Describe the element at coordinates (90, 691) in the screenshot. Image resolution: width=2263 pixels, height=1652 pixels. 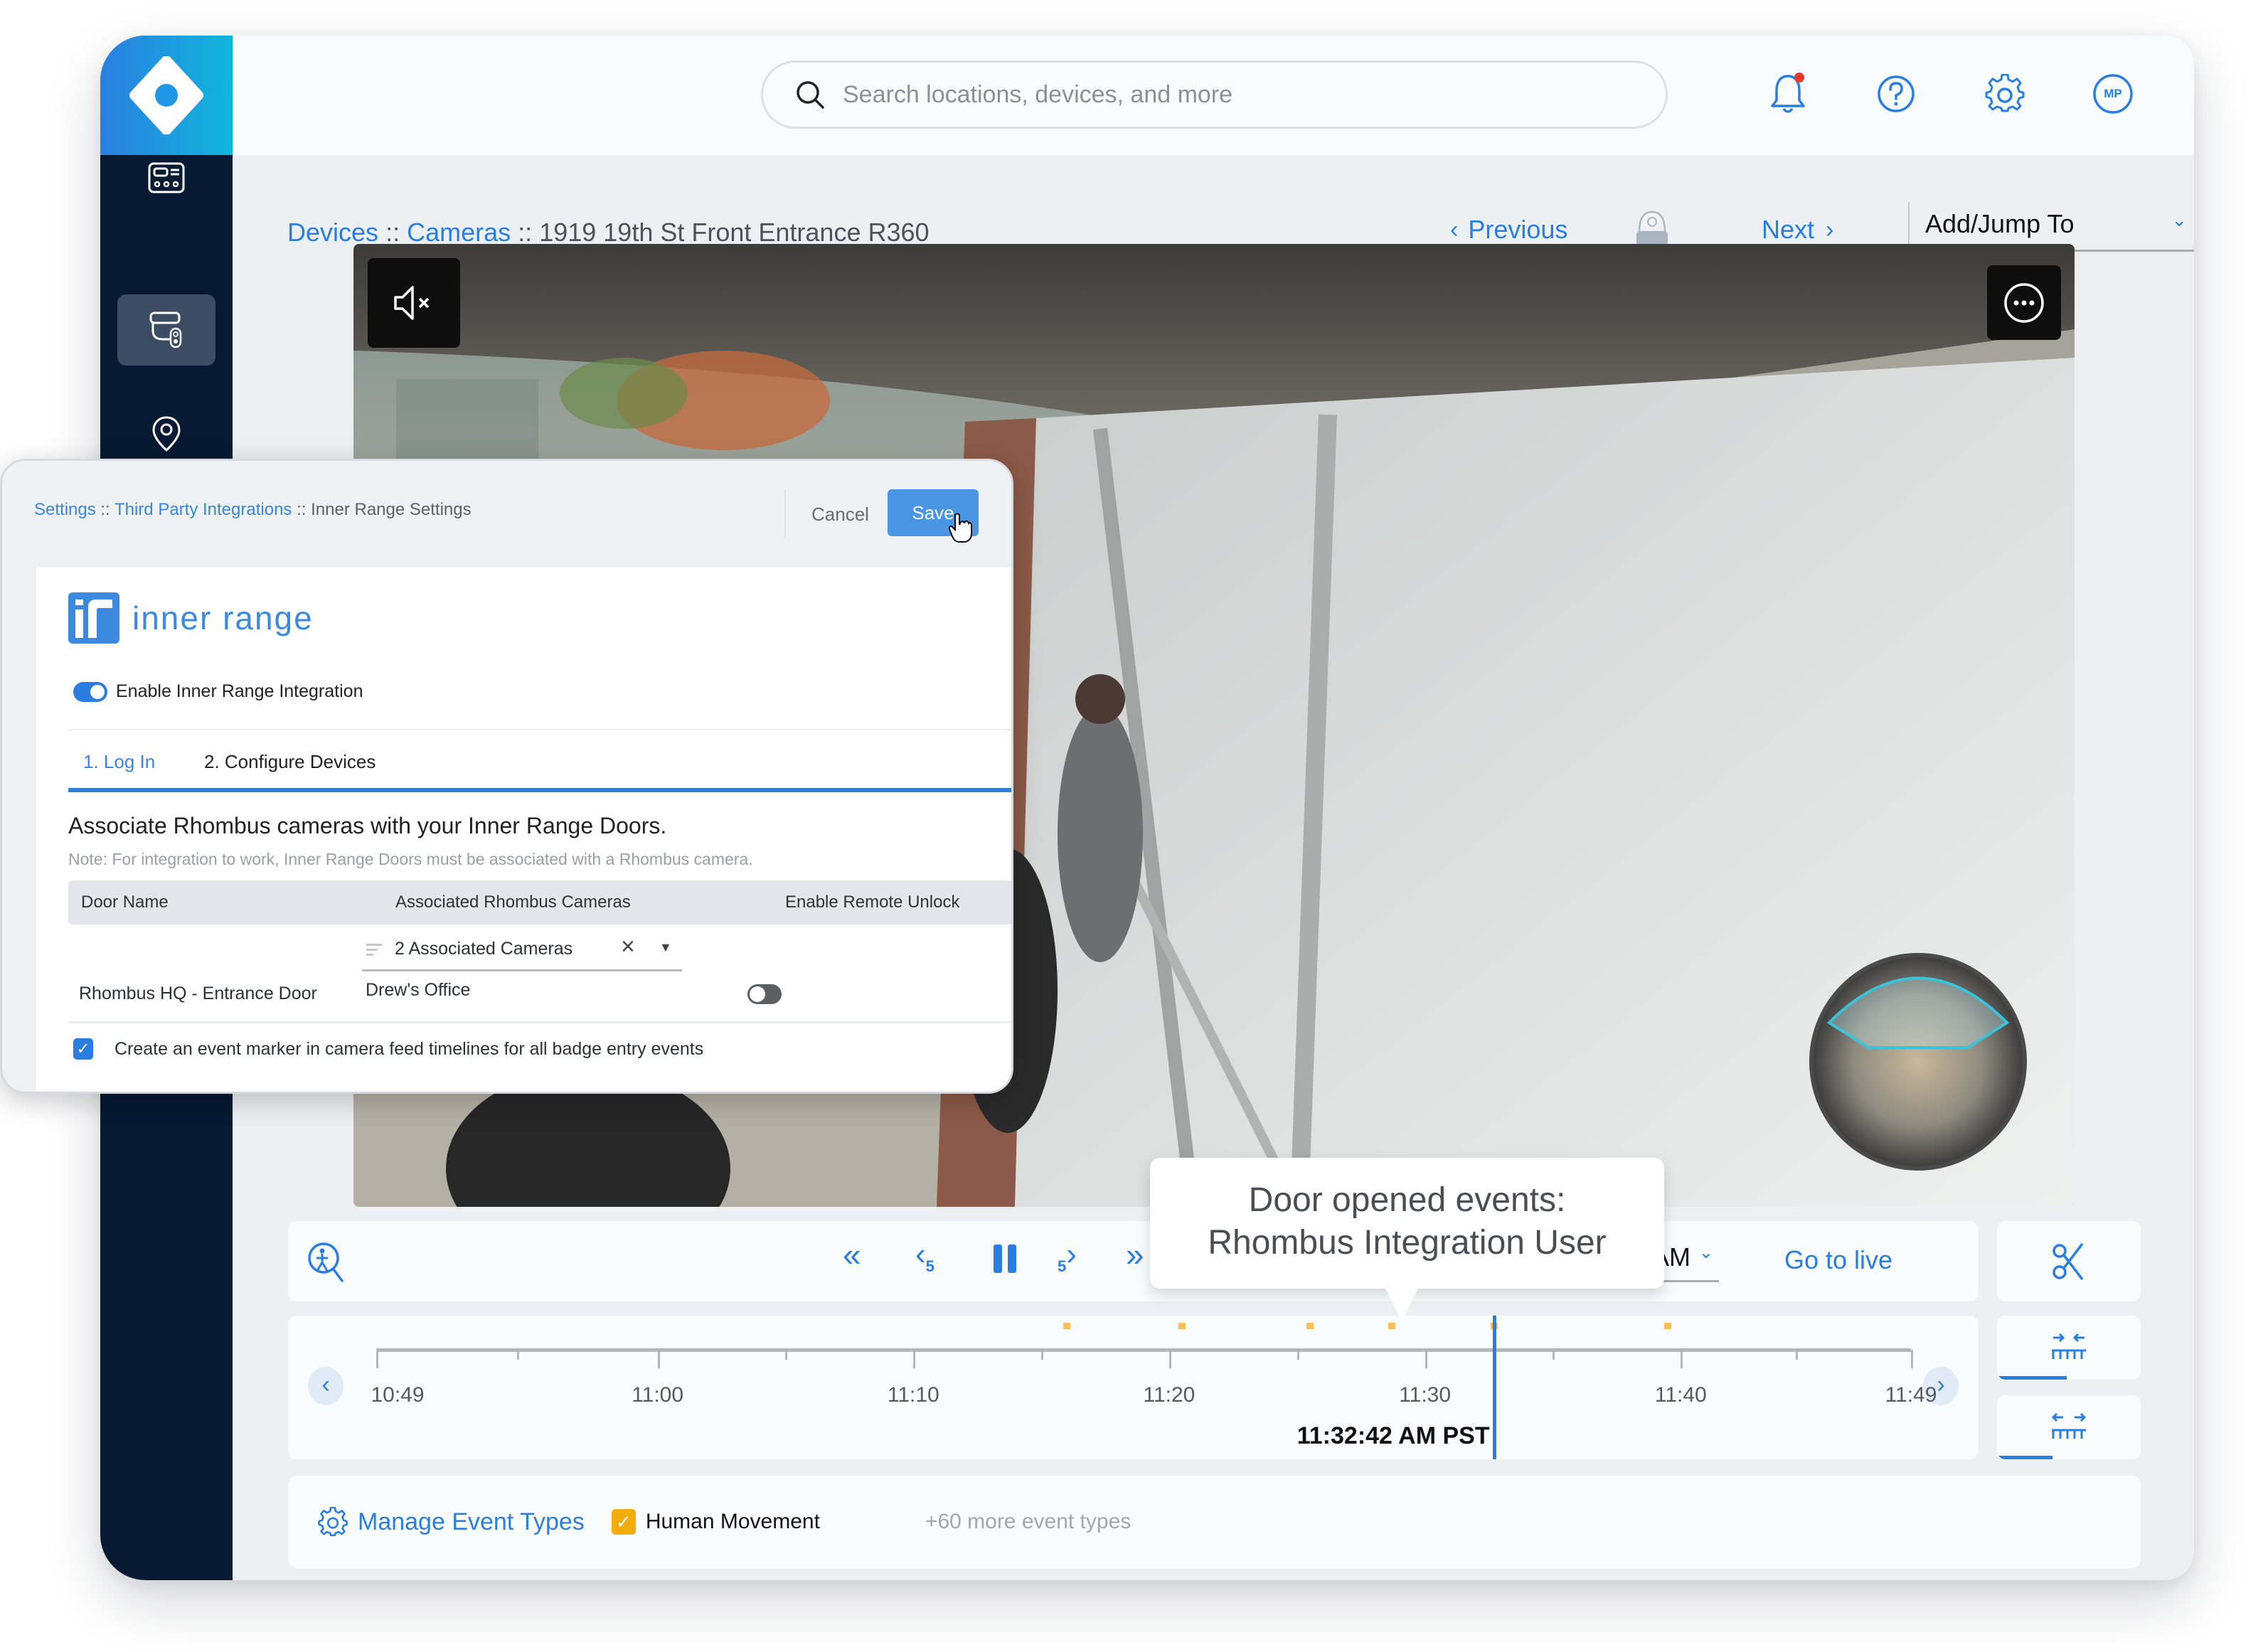
I see `toggle-on-icon` at that location.